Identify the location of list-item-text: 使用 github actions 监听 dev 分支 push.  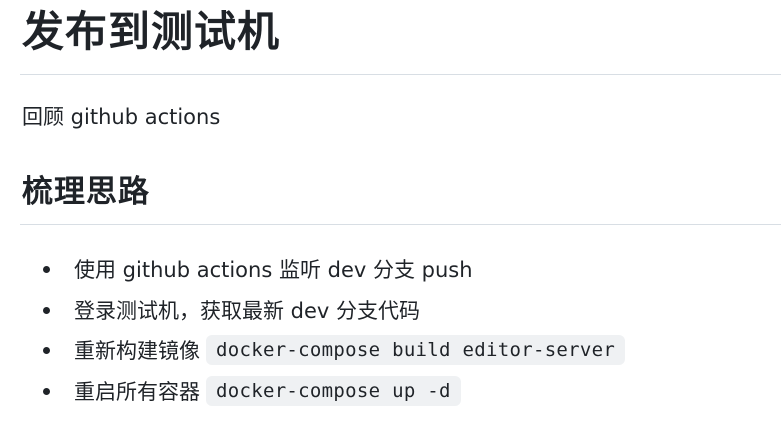
(273, 270).